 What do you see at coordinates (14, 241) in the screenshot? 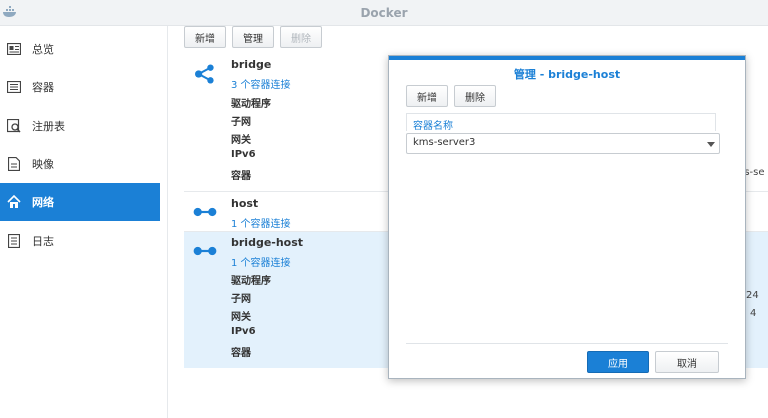
I see `log-icon` at bounding box center [14, 241].